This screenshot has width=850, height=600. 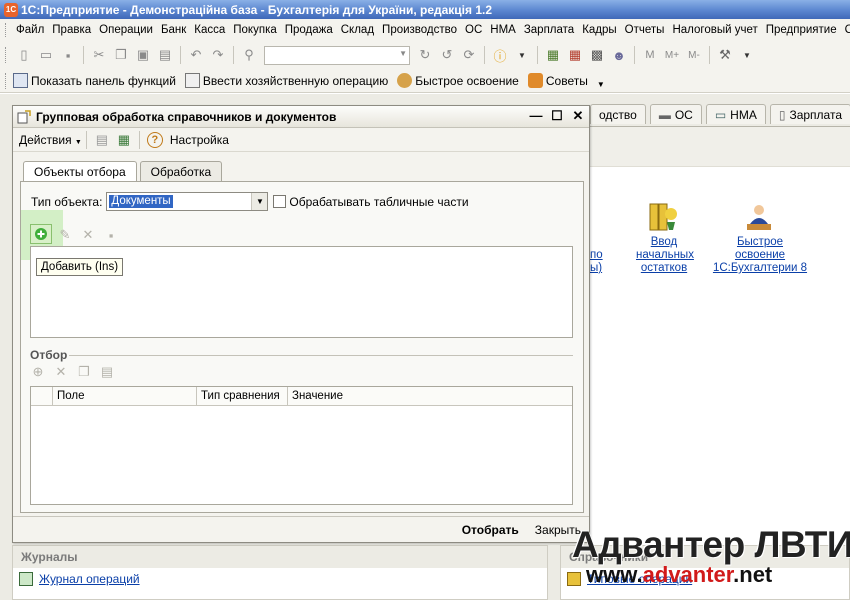 What do you see at coordinates (809, 114) in the screenshot?
I see `tab-salary: ▯ Зарплата` at bounding box center [809, 114].